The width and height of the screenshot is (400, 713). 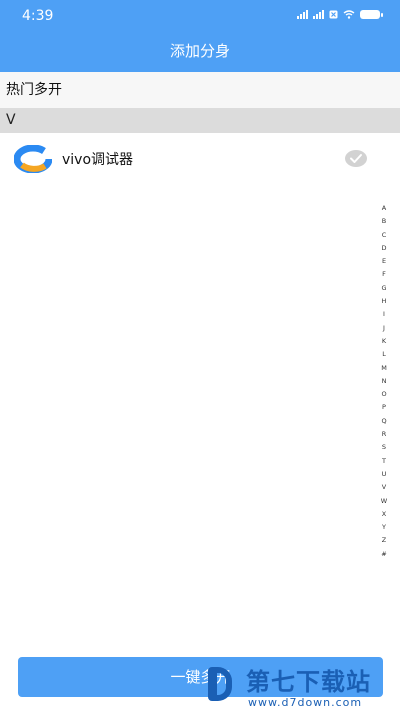 I want to click on index-letter: K, so click(x=384, y=341).